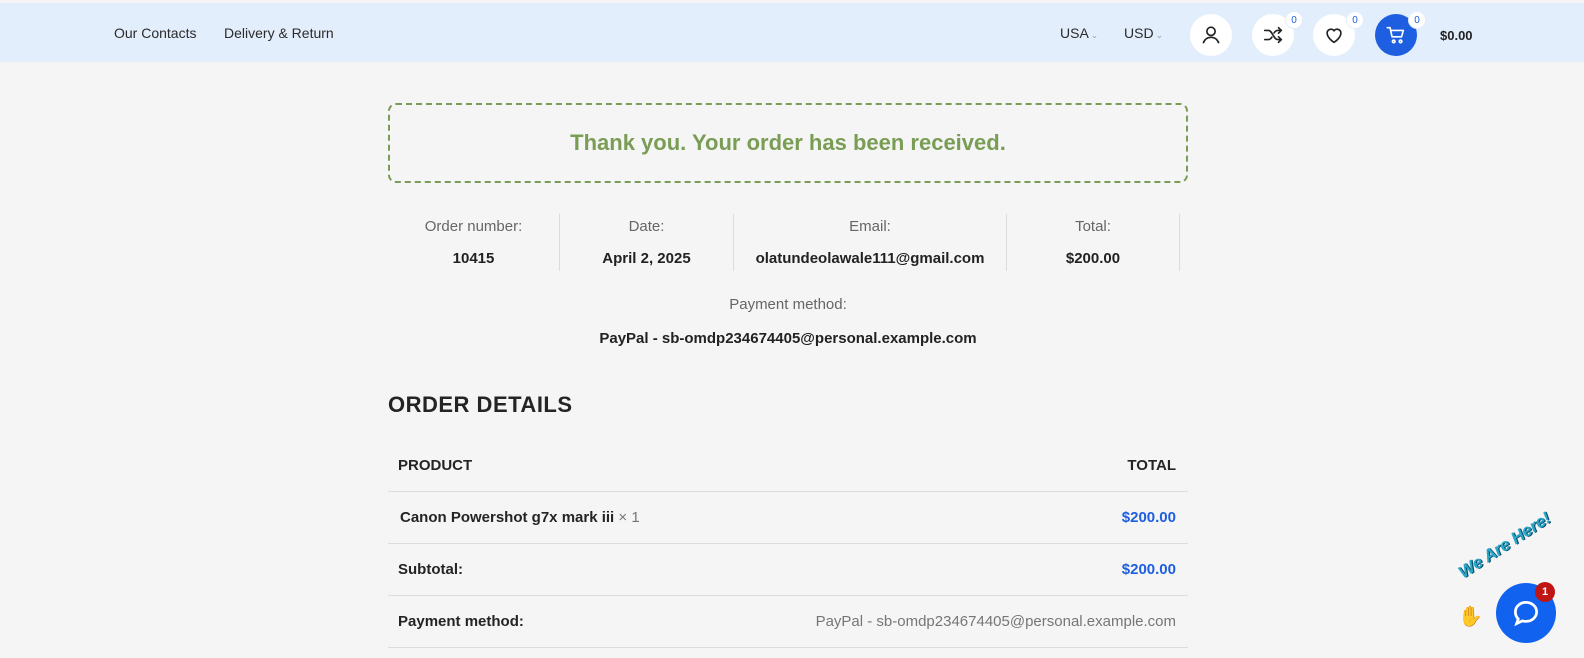  I want to click on heart-icon, so click(1334, 36).